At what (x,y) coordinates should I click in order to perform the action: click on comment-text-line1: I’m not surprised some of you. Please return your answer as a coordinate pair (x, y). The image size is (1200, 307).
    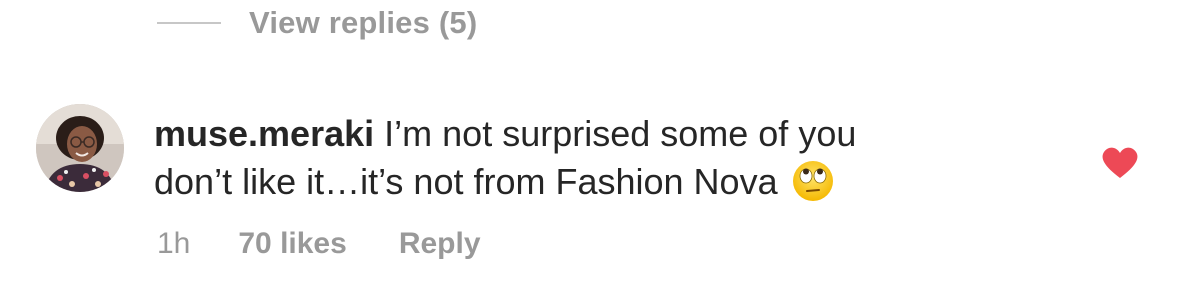
    Looking at the image, I should click on (620, 133).